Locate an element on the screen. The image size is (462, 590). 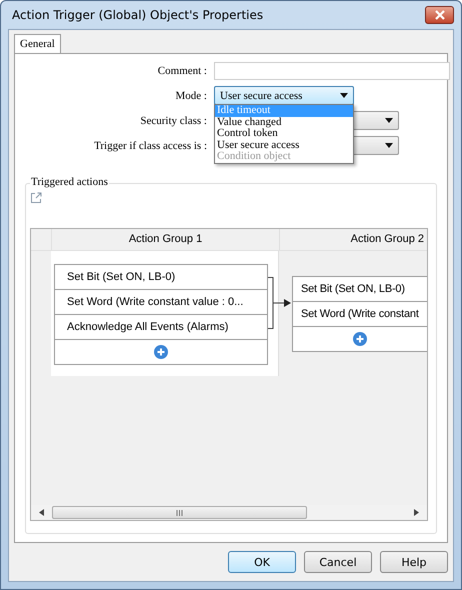
grip-icon is located at coordinates (179, 513).